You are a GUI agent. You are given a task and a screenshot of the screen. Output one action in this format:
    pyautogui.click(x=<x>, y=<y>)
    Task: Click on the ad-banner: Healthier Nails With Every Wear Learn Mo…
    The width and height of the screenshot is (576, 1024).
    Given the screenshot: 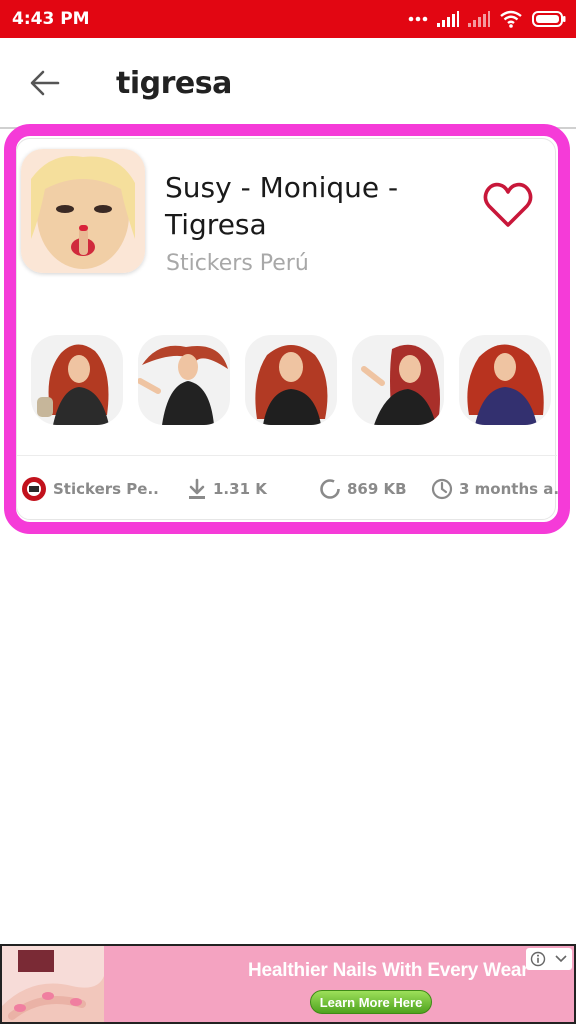 What is the action you would take?
    pyautogui.click(x=288, y=984)
    